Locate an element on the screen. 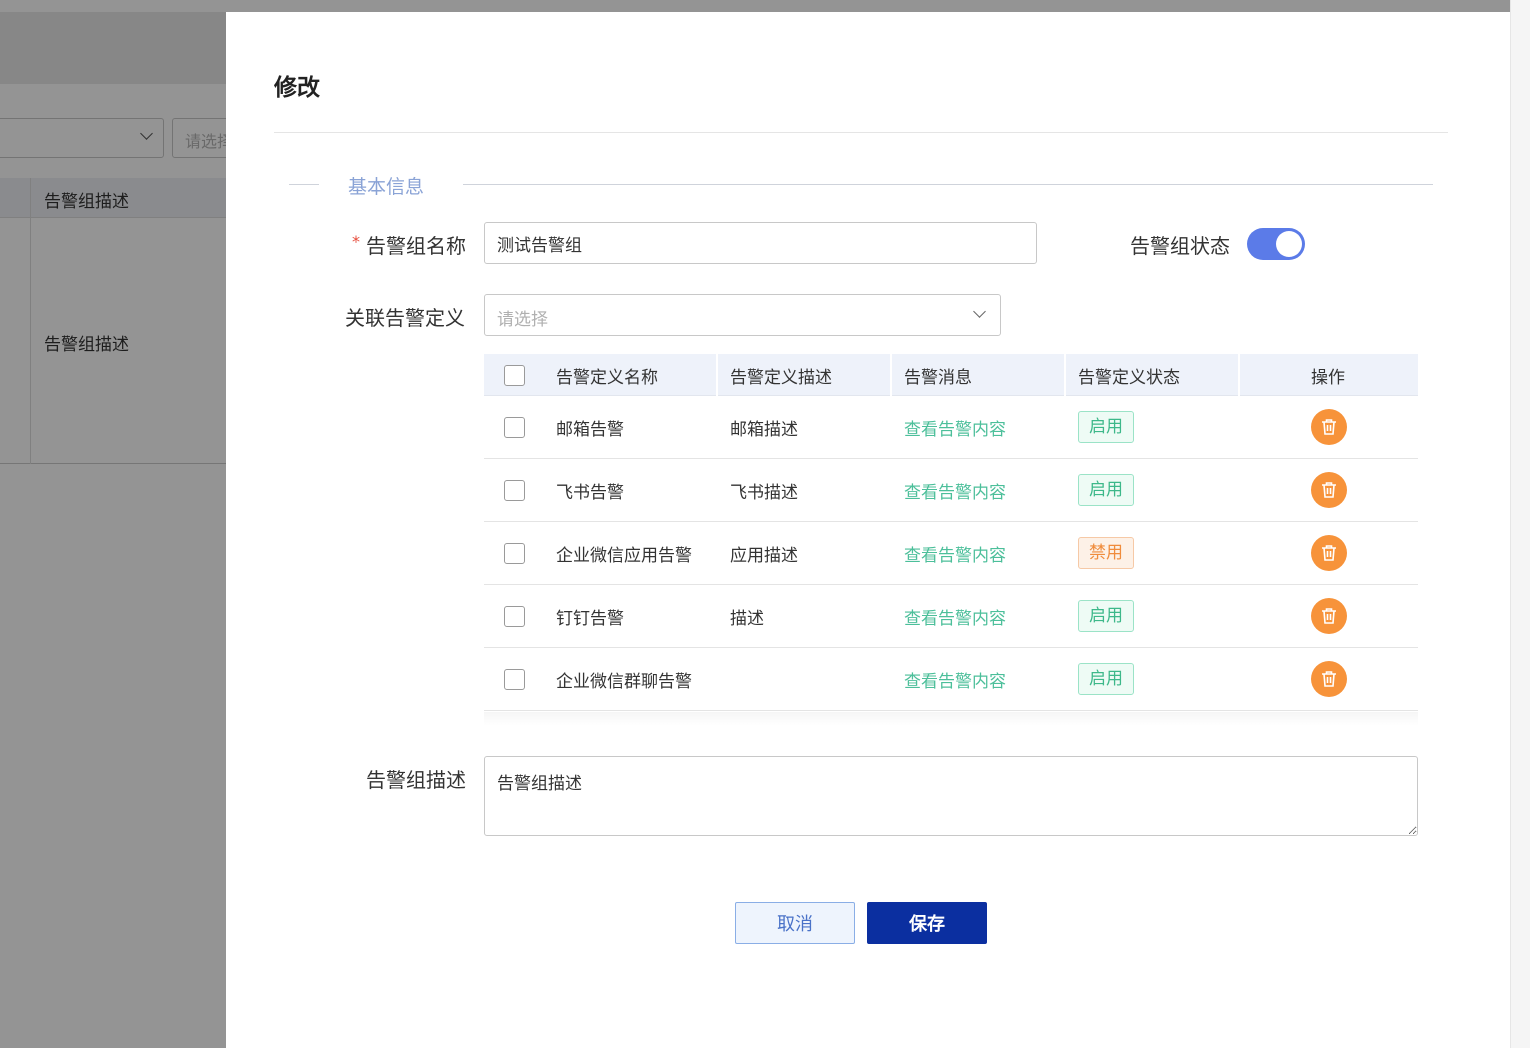  description-label: 告警组描述 is located at coordinates (416, 780).